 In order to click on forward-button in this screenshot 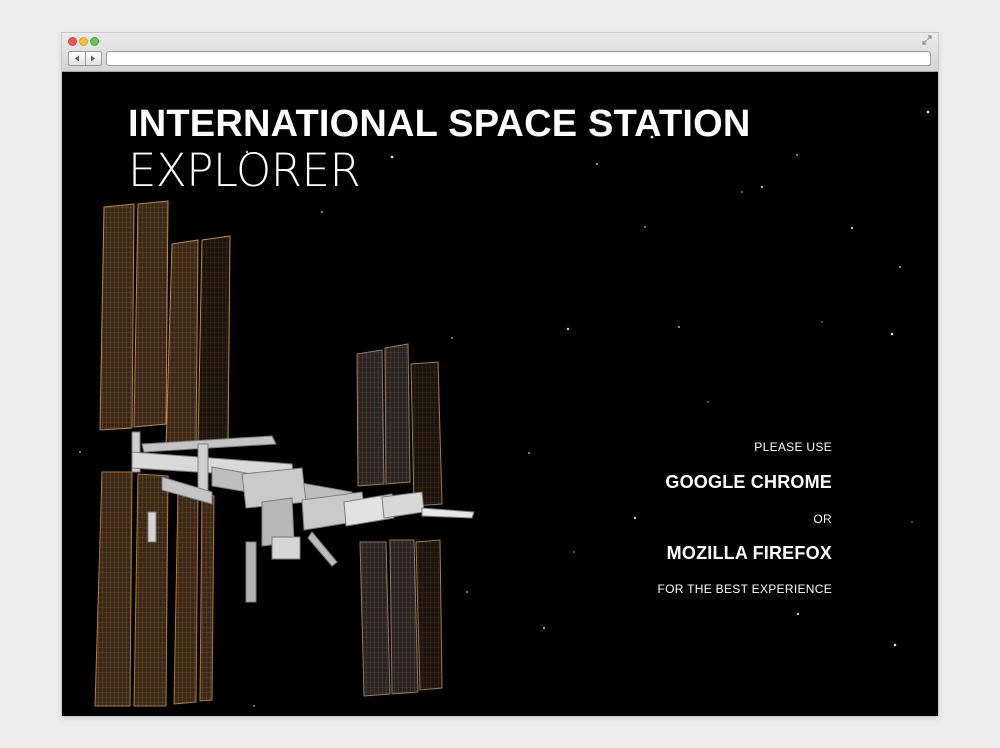, I will do `click(93, 58)`.